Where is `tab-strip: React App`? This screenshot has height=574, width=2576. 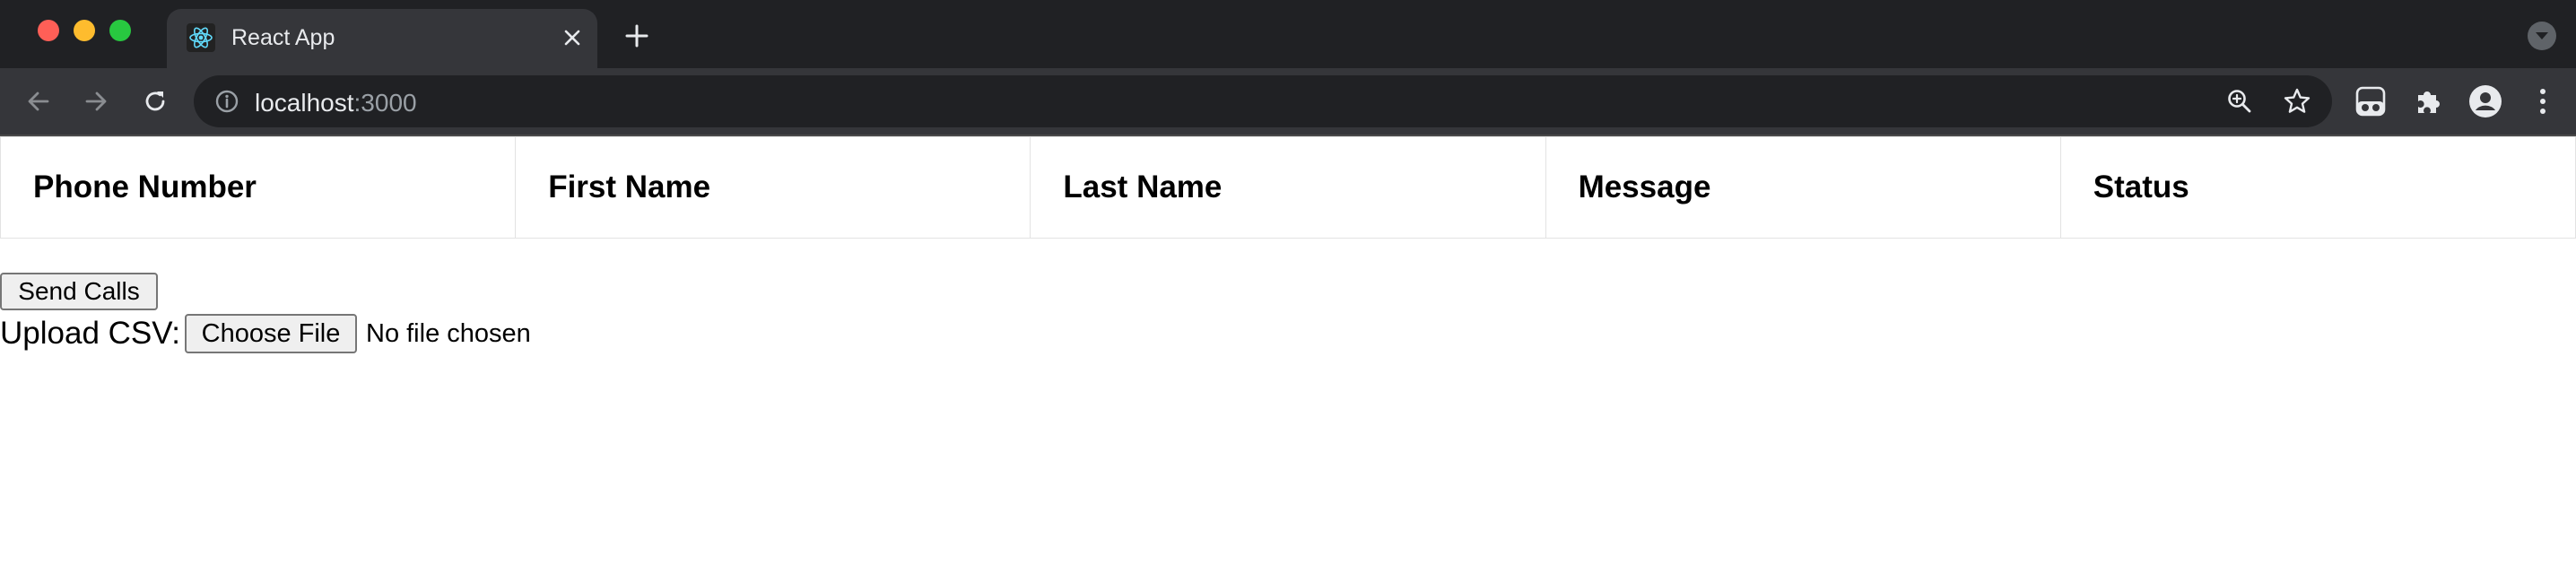
tab-strip: React App is located at coordinates (1288, 34).